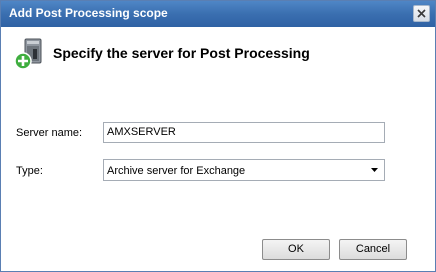 This screenshot has width=436, height=272. Describe the element at coordinates (244, 132) in the screenshot. I see `server-name-field: AMXSERVER` at that location.